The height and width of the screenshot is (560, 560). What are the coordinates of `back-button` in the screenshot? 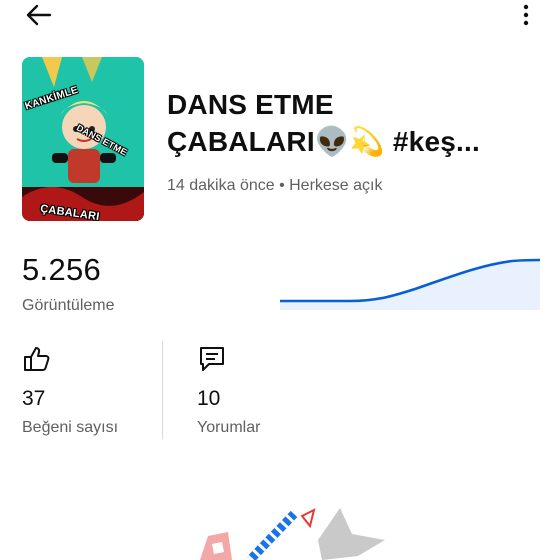 It's located at (38, 15).